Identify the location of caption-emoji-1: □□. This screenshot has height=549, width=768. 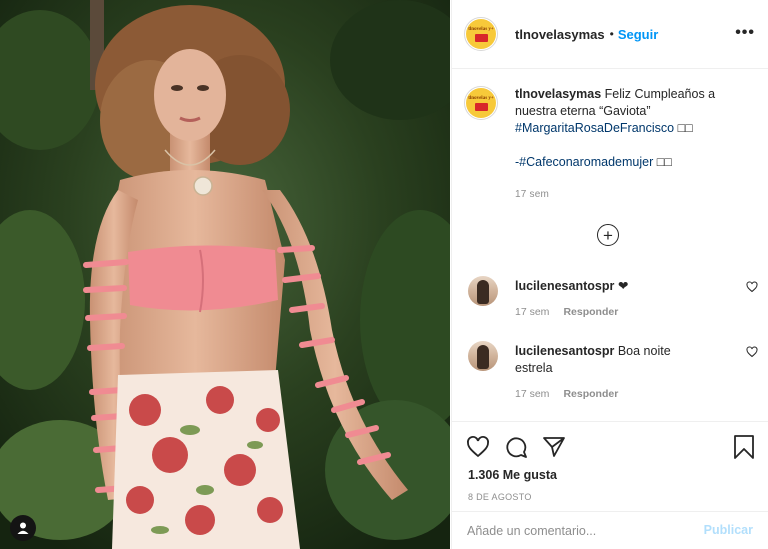
(685, 128).